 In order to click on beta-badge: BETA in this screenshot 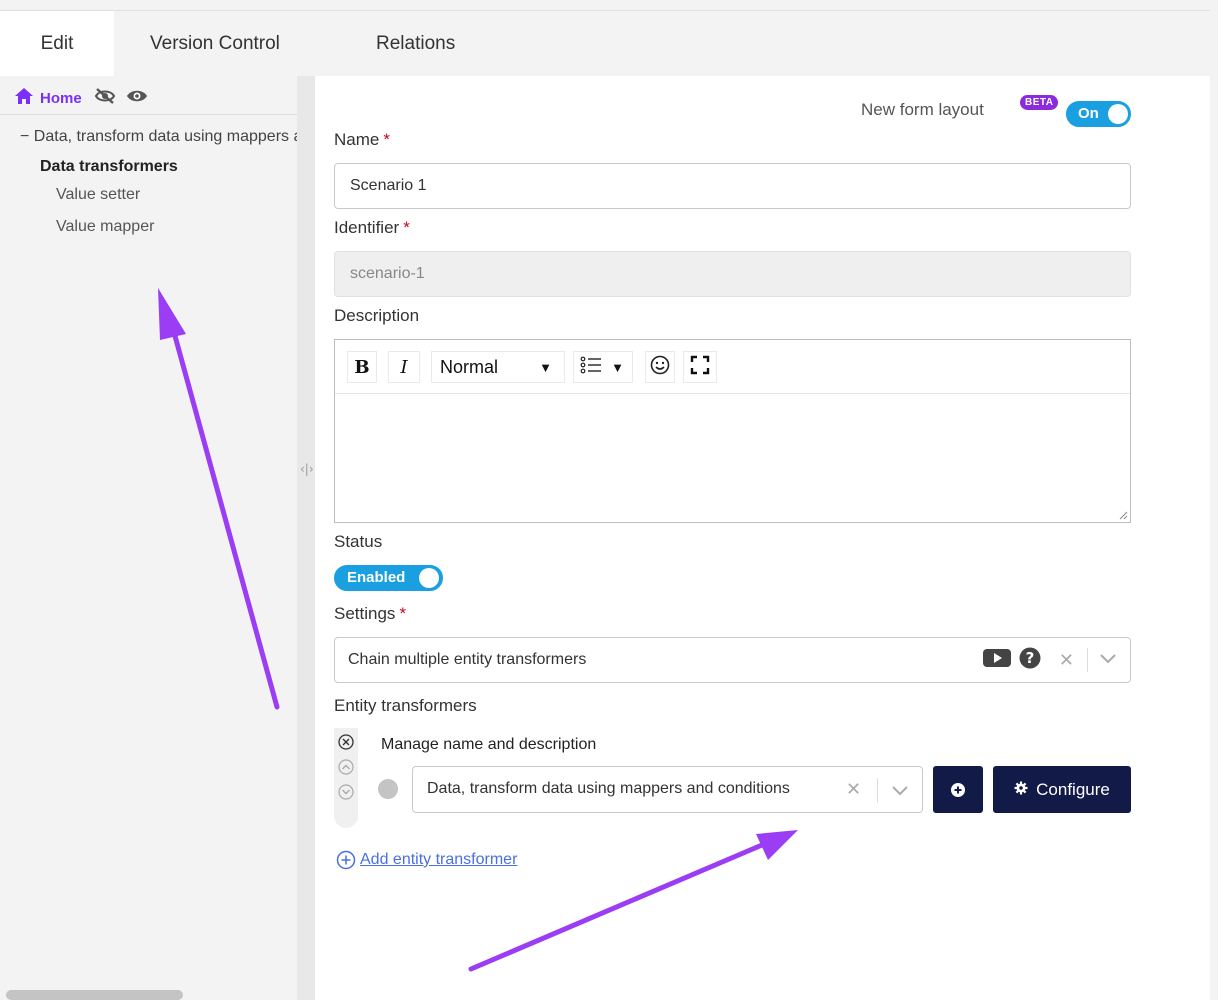, I will do `click(1039, 102)`.